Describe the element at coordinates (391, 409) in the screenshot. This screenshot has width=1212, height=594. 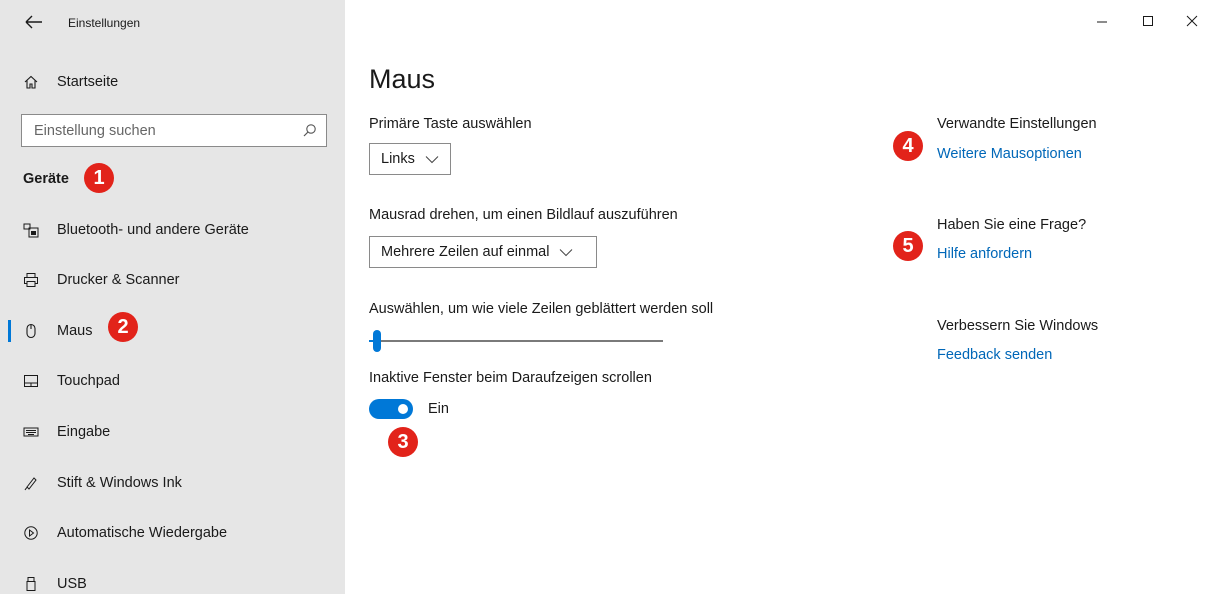
I see `inactive-scroll-toggle` at that location.